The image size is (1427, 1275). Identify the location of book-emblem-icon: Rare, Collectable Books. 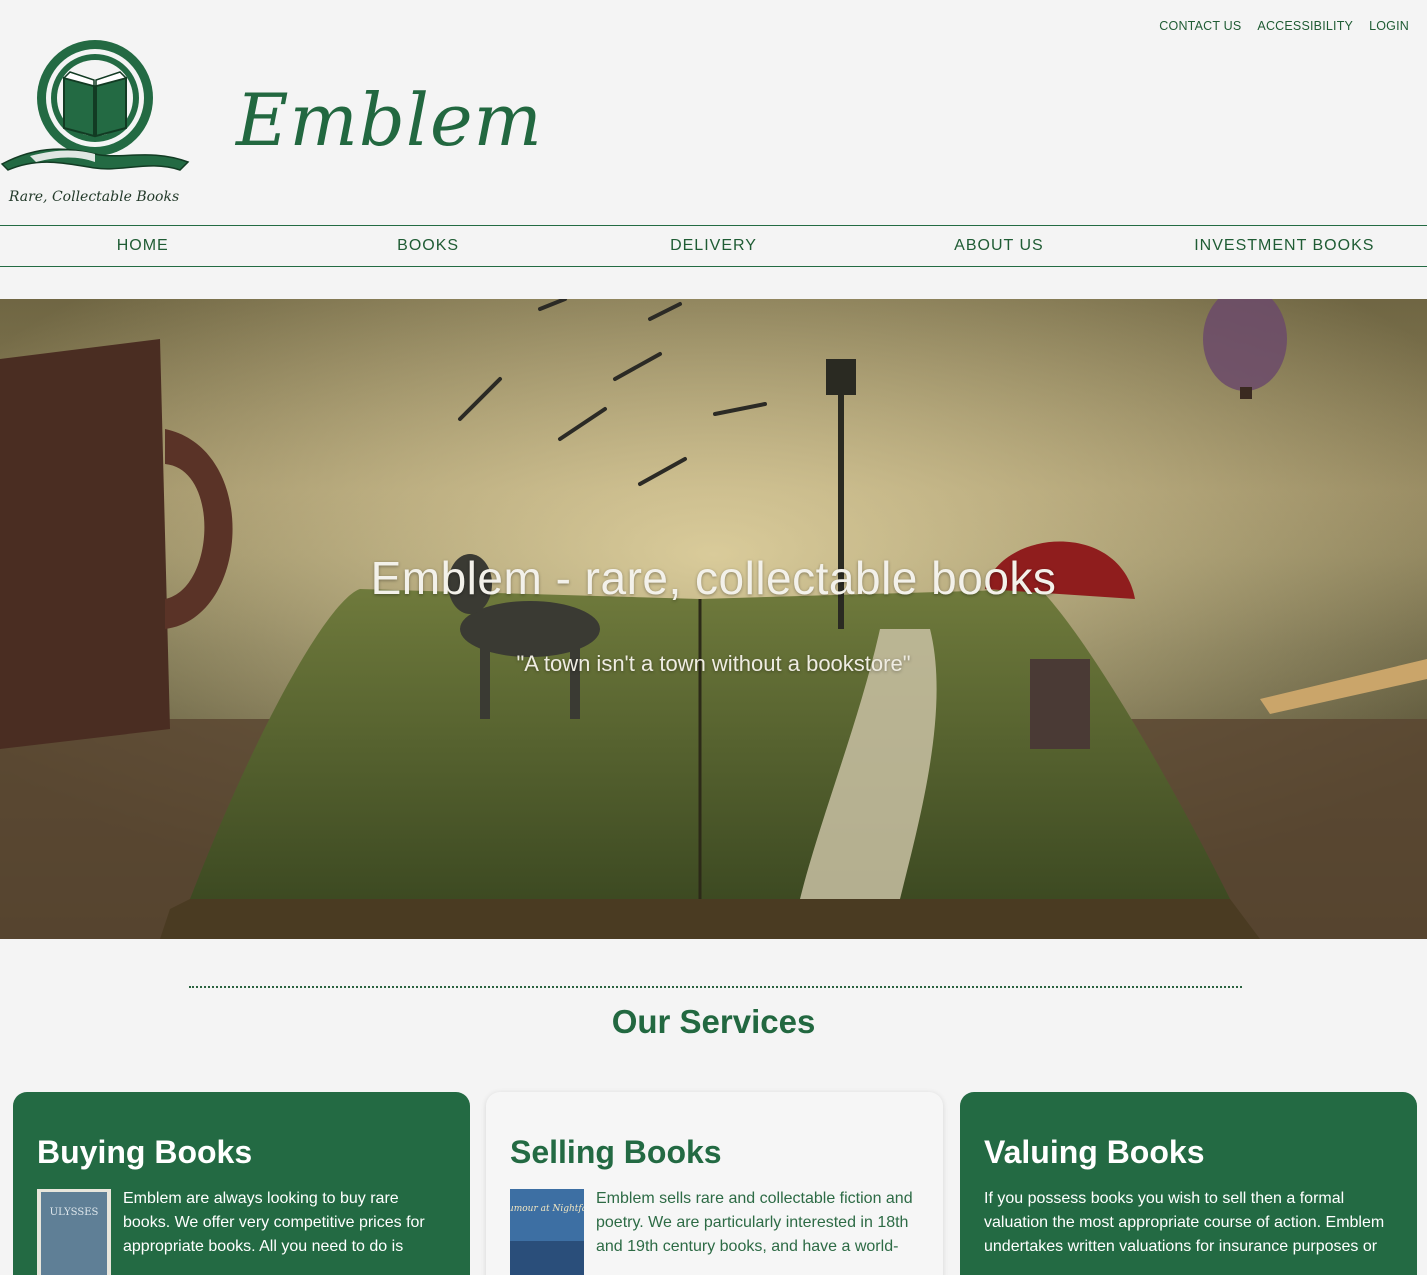
(95, 122).